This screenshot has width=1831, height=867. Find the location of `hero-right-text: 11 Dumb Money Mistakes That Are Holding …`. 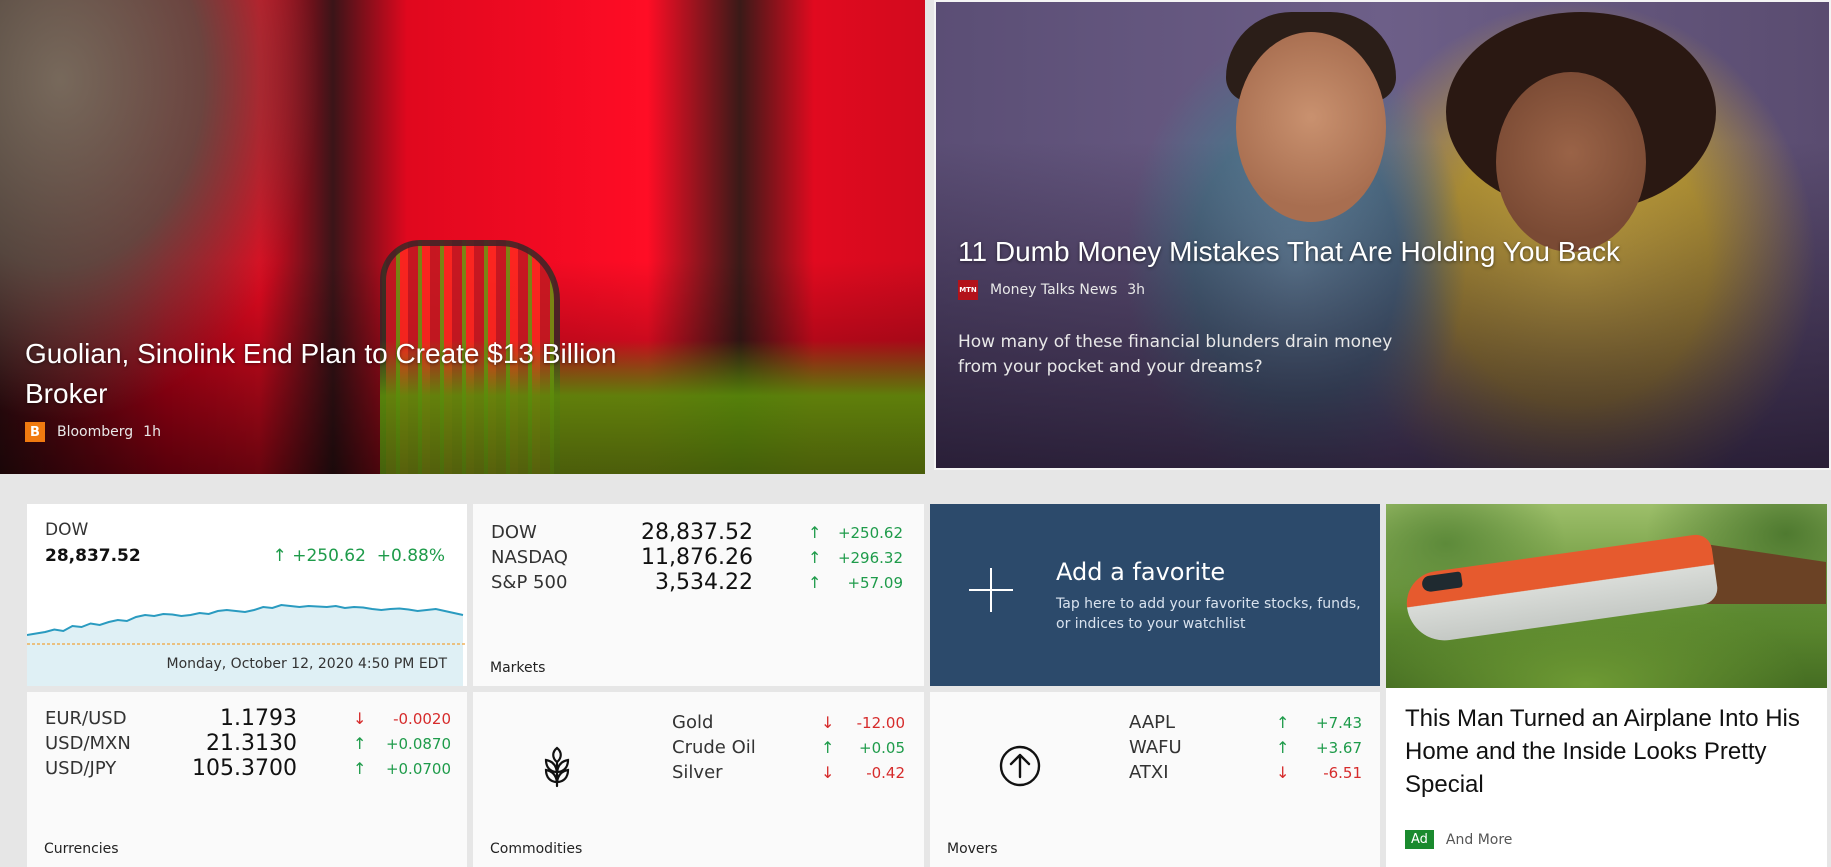

hero-right-text: 11 Dumb Money Mistakes That Are Holding … is located at coordinates (1298, 306).